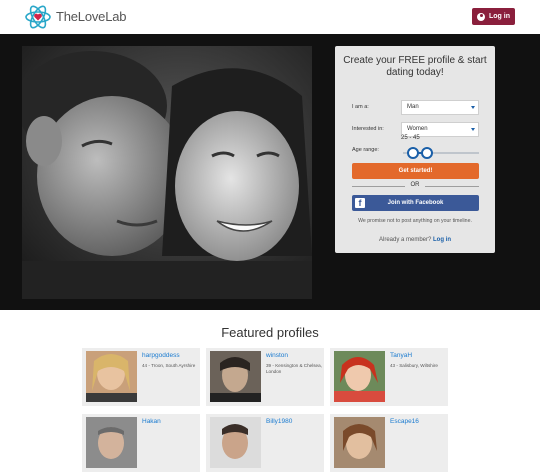 The width and height of the screenshot is (540, 472). What do you see at coordinates (368, 129) in the screenshot?
I see `interested-in-label: Interested in:` at bounding box center [368, 129].